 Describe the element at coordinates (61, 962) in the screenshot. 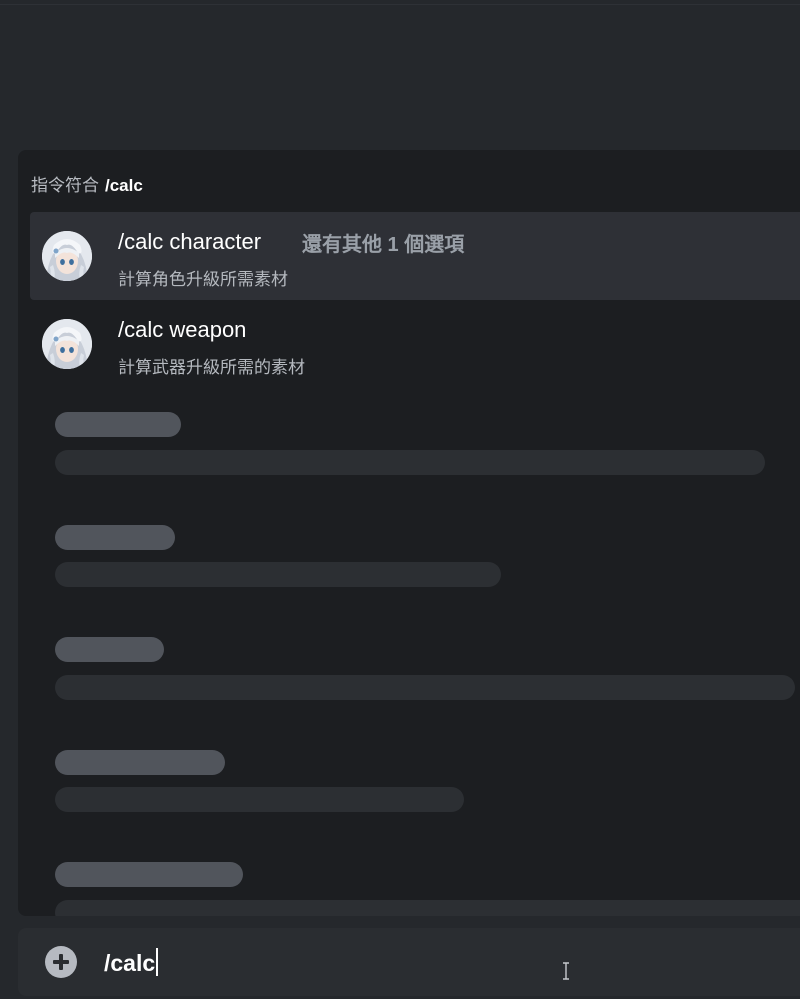

I see `plus-circle-icon` at that location.